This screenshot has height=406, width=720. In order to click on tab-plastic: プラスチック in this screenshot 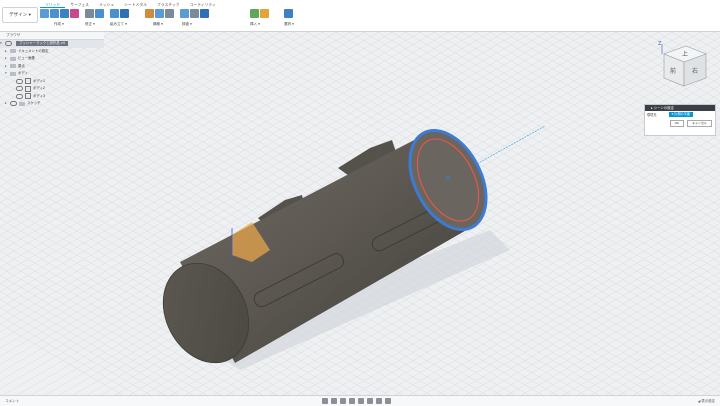, I will do `click(168, 4)`.